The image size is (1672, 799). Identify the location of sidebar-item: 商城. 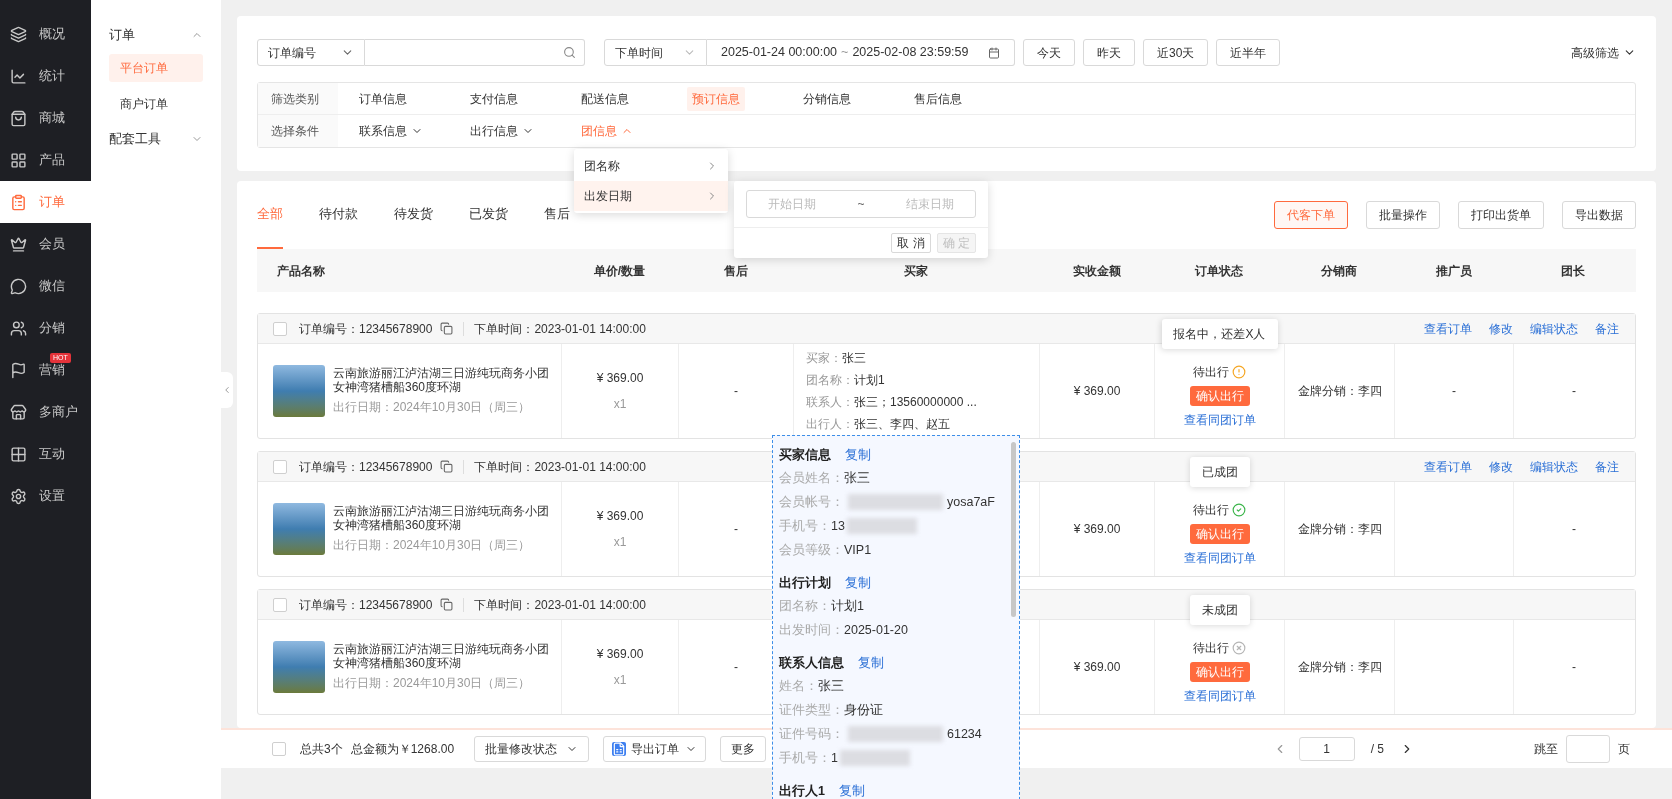
(45, 118).